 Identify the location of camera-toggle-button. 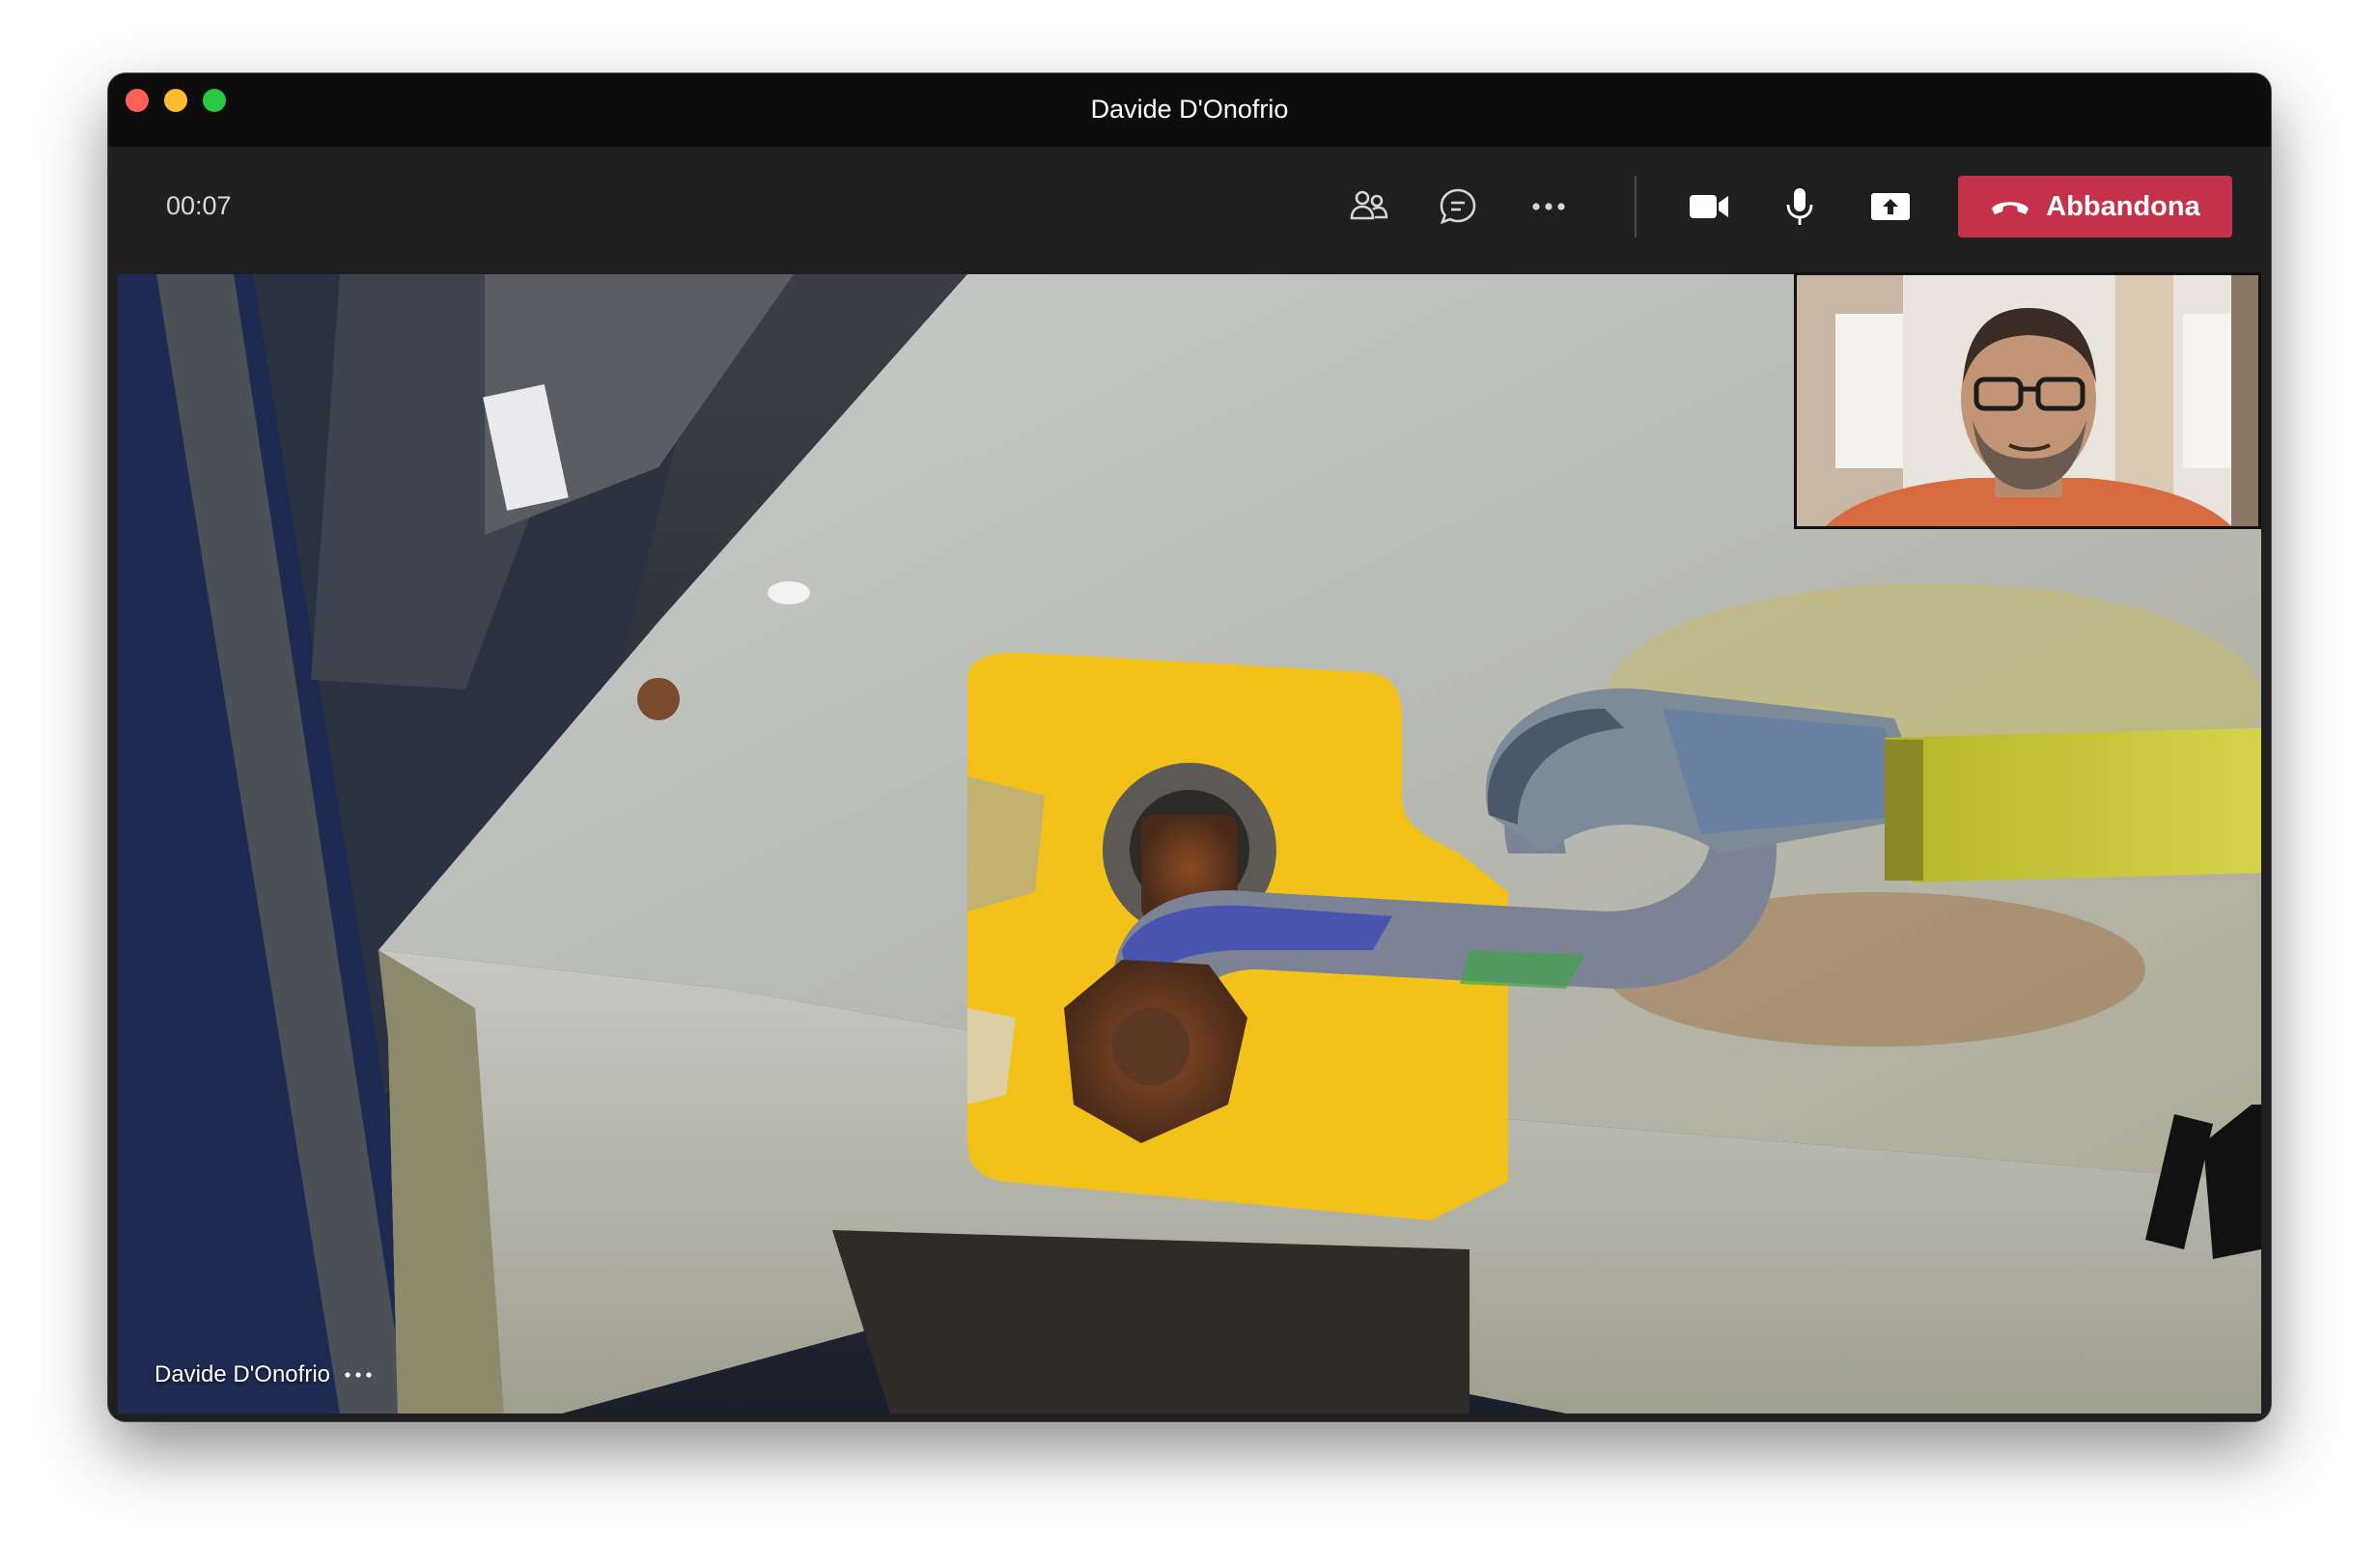
(1709, 207).